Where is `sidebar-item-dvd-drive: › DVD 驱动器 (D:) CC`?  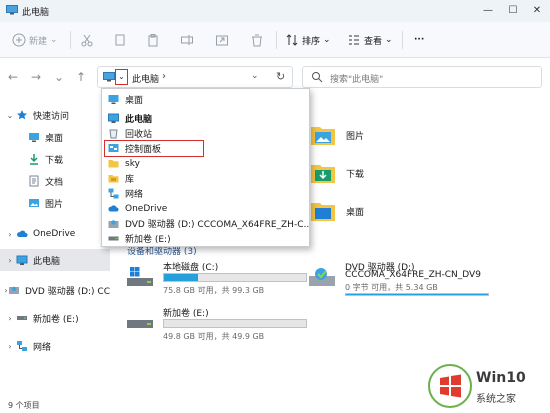 sidebar-item-dvd-drive: › DVD 驱动器 (D:) CC is located at coordinates (55, 290).